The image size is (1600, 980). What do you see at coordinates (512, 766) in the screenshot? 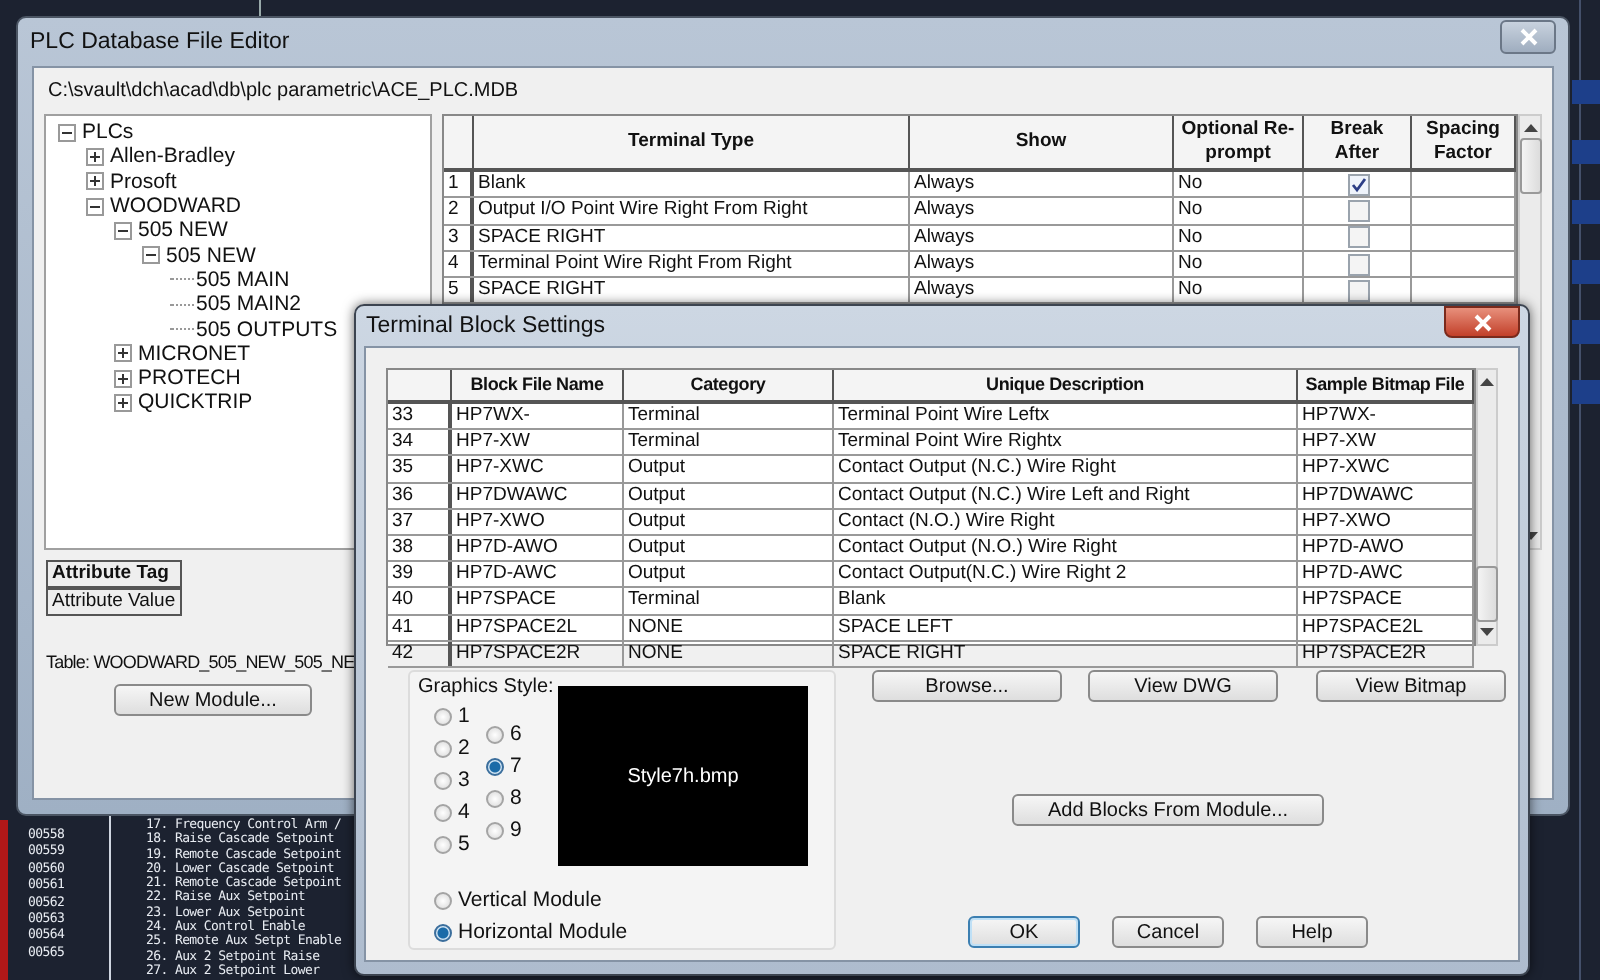
I see `radio-option: 7` at bounding box center [512, 766].